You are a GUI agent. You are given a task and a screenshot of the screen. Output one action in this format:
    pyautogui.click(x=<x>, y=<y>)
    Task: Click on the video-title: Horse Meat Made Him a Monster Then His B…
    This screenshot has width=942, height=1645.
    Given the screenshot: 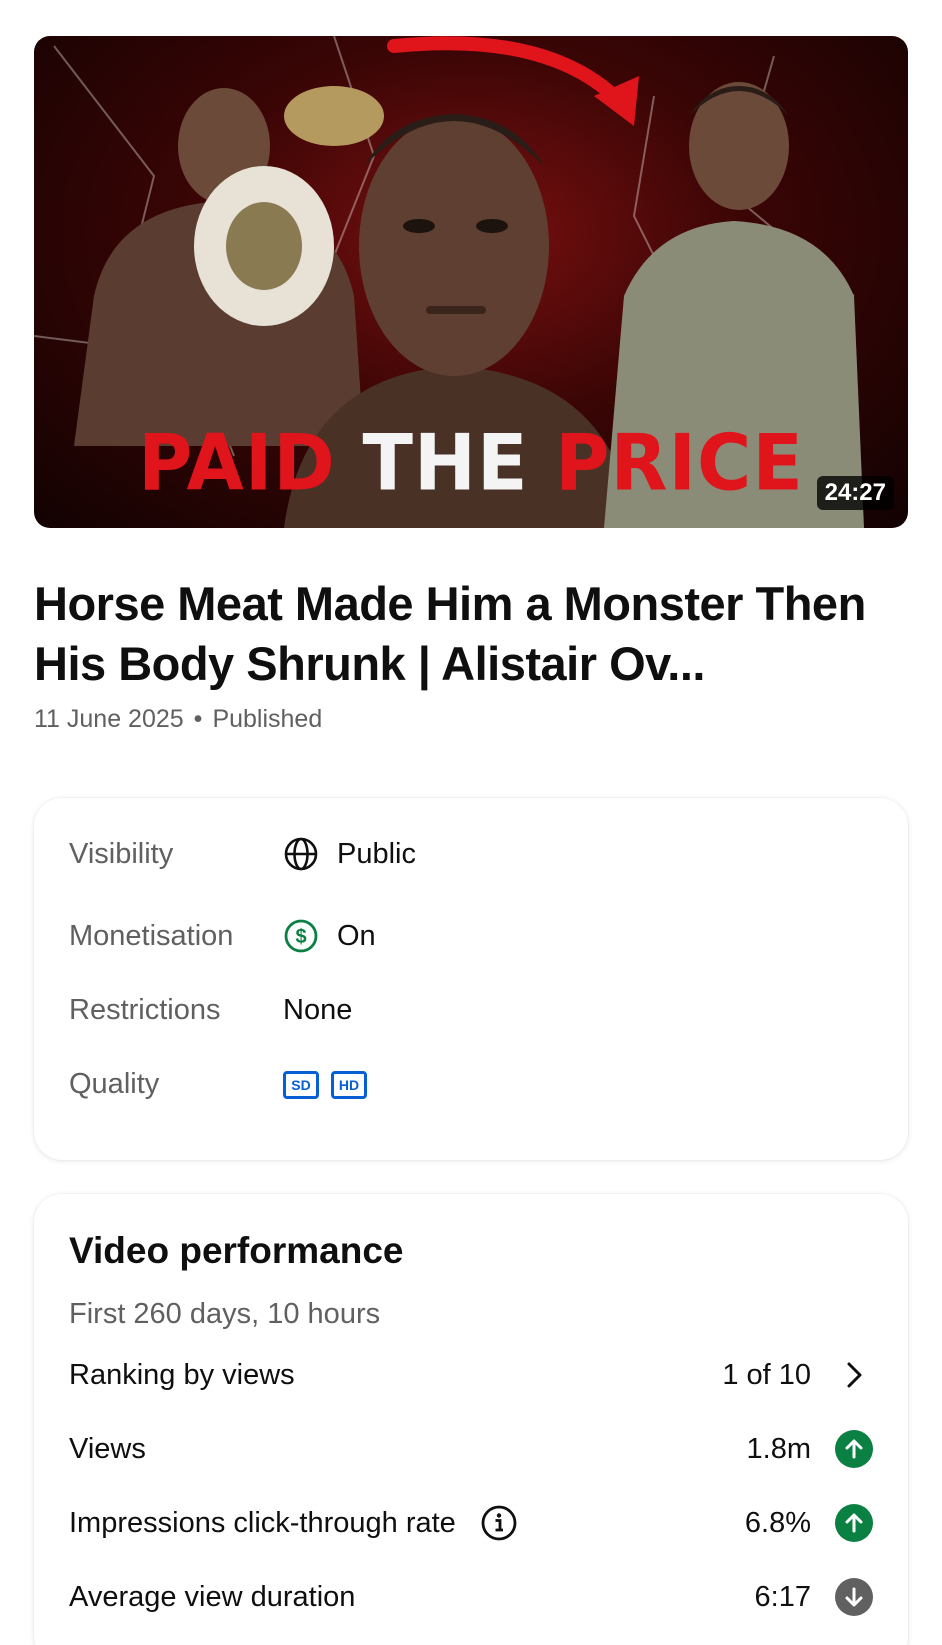 What is the action you would take?
    pyautogui.click(x=450, y=633)
    